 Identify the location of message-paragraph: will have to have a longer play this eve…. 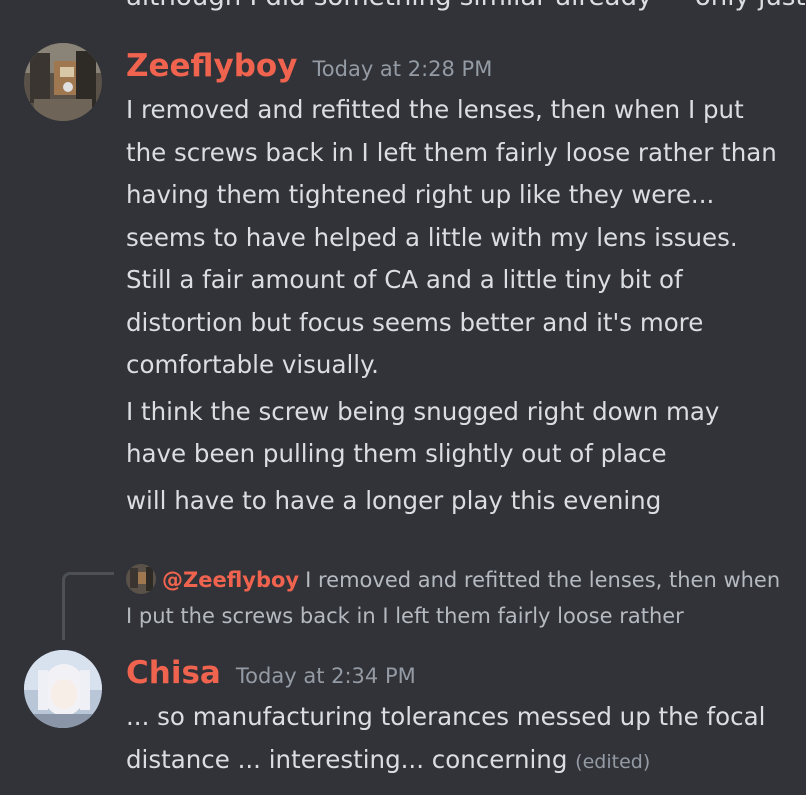
(394, 500).